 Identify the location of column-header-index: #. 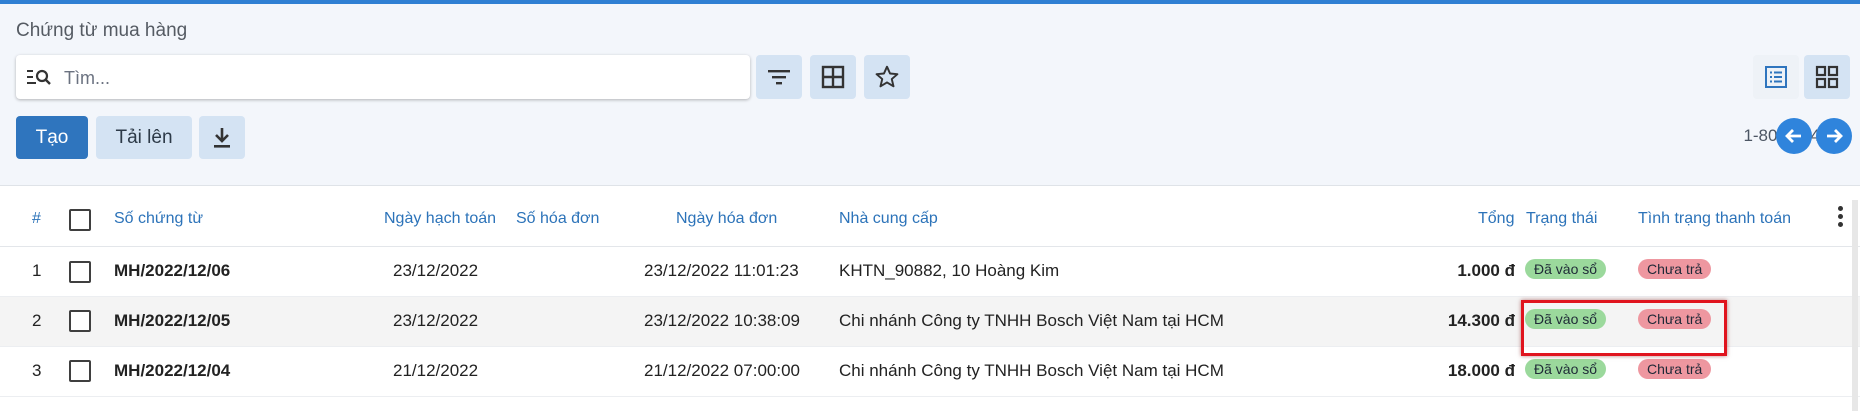
(36, 218).